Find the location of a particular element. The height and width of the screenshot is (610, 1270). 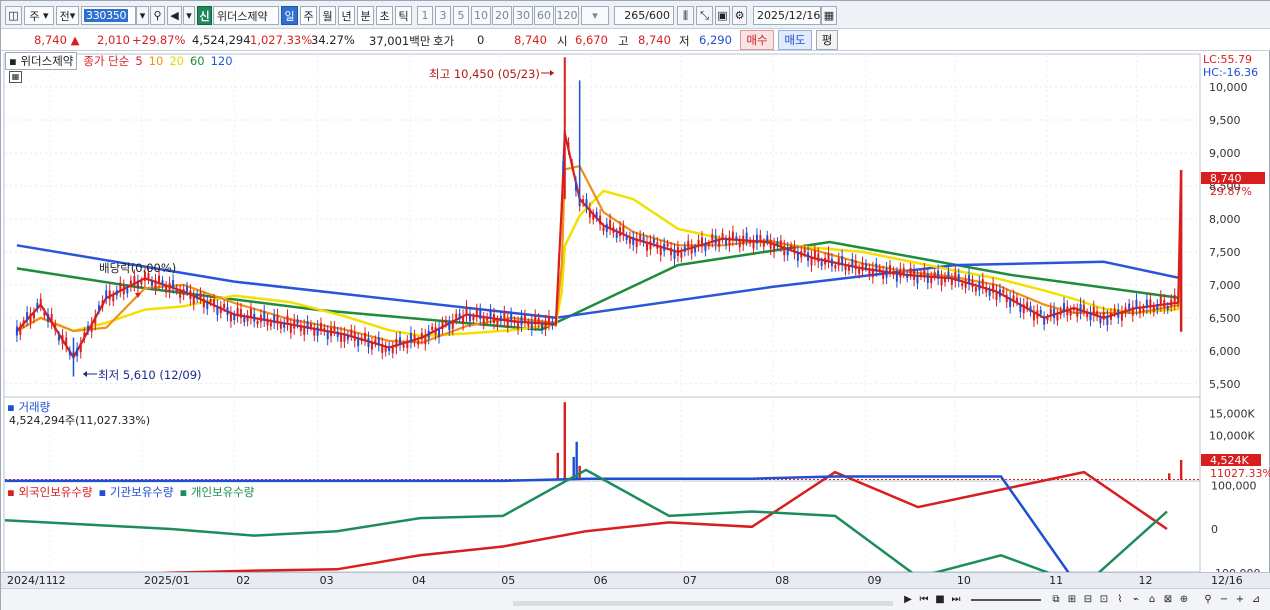

scroll-track is located at coordinates (703, 603).